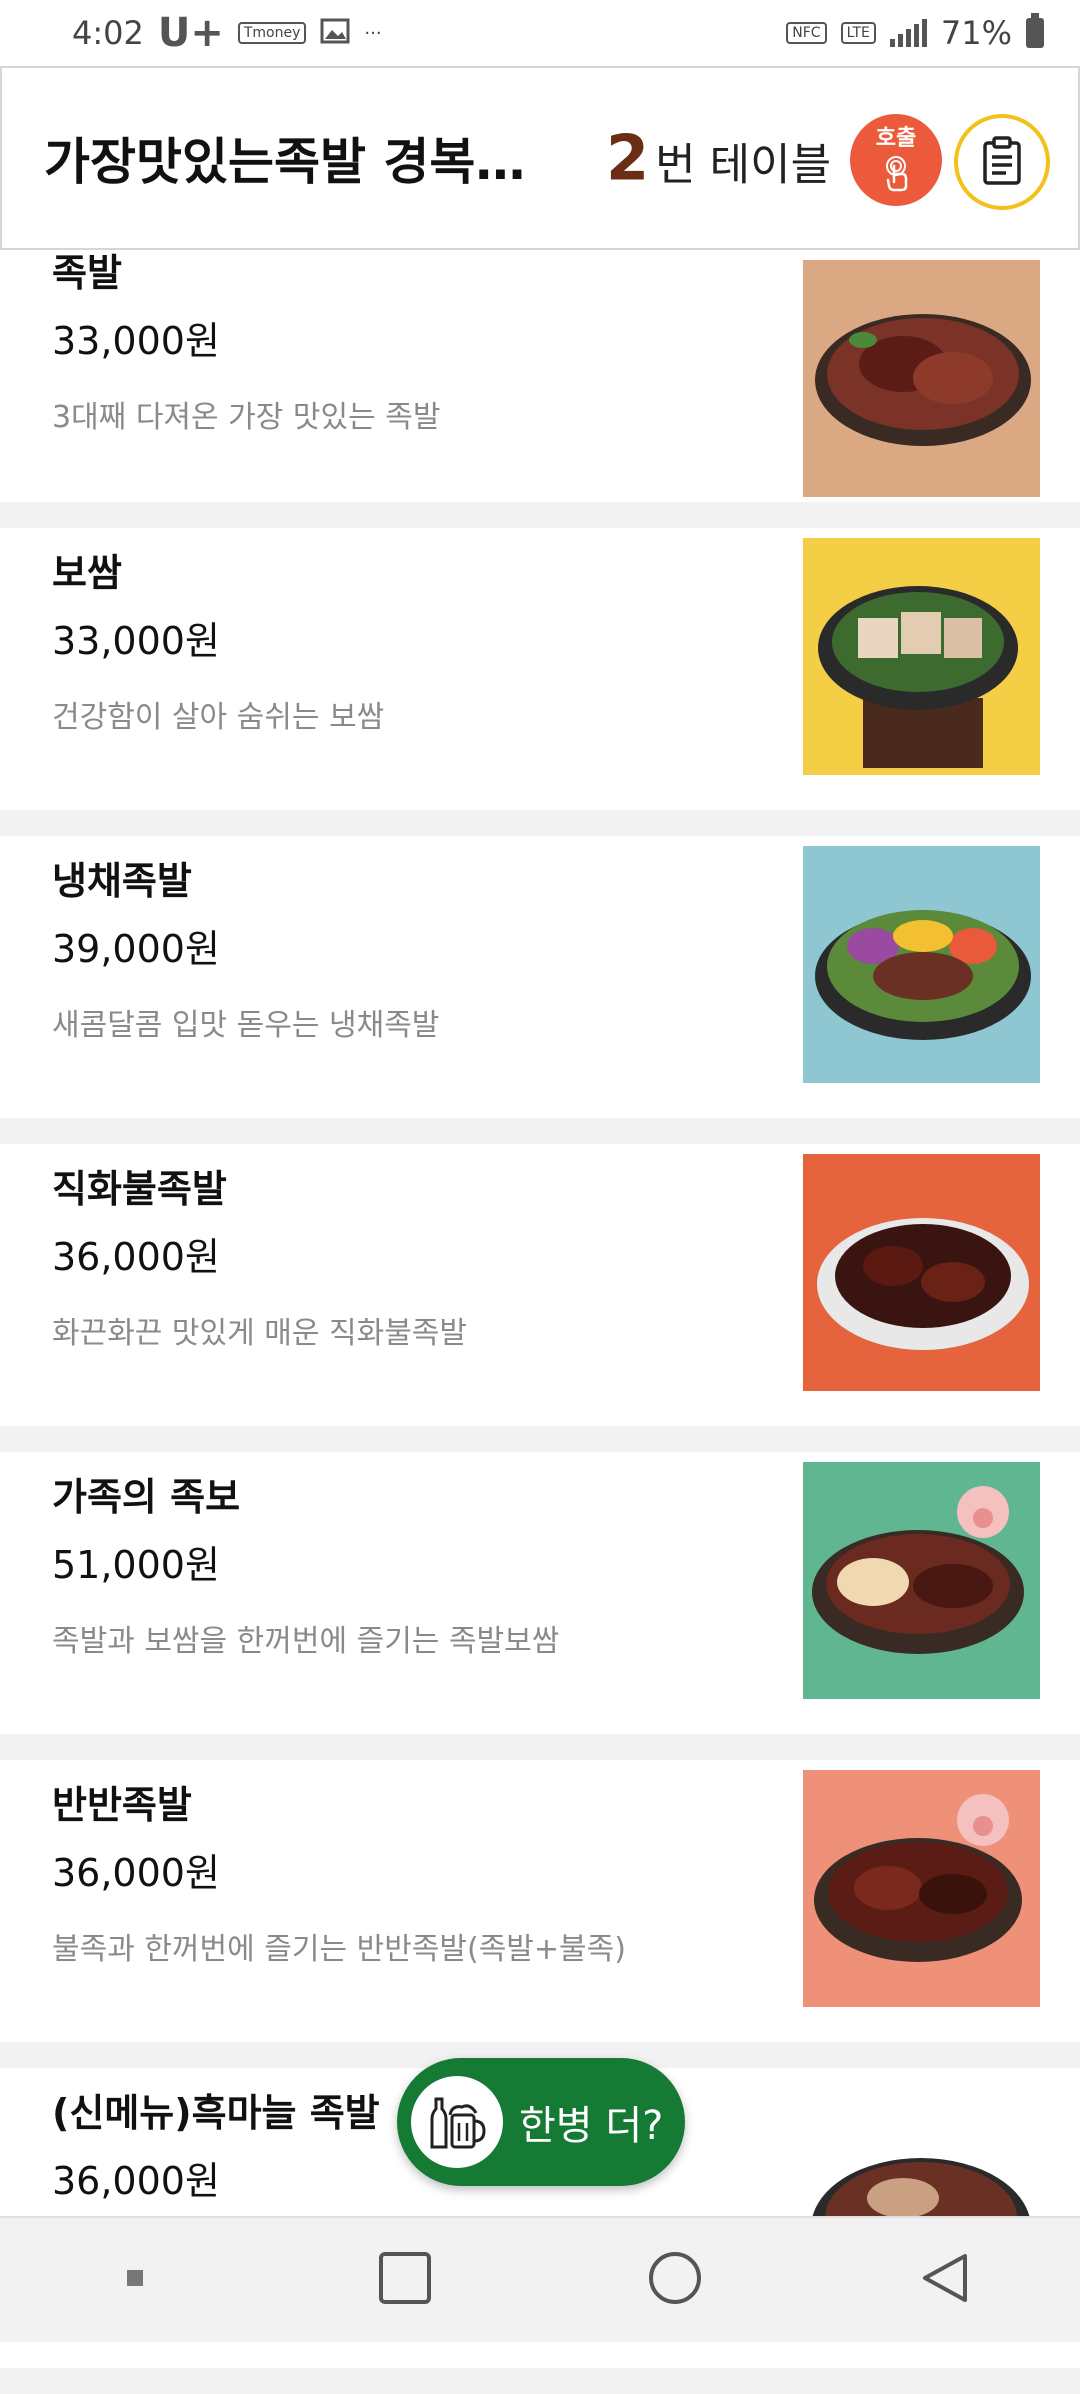 This screenshot has width=1080, height=2394. Describe the element at coordinates (260, 1333) in the screenshot. I see `menu-item-description: 화끈화끈 맛있게 매운 직화불족발` at that location.